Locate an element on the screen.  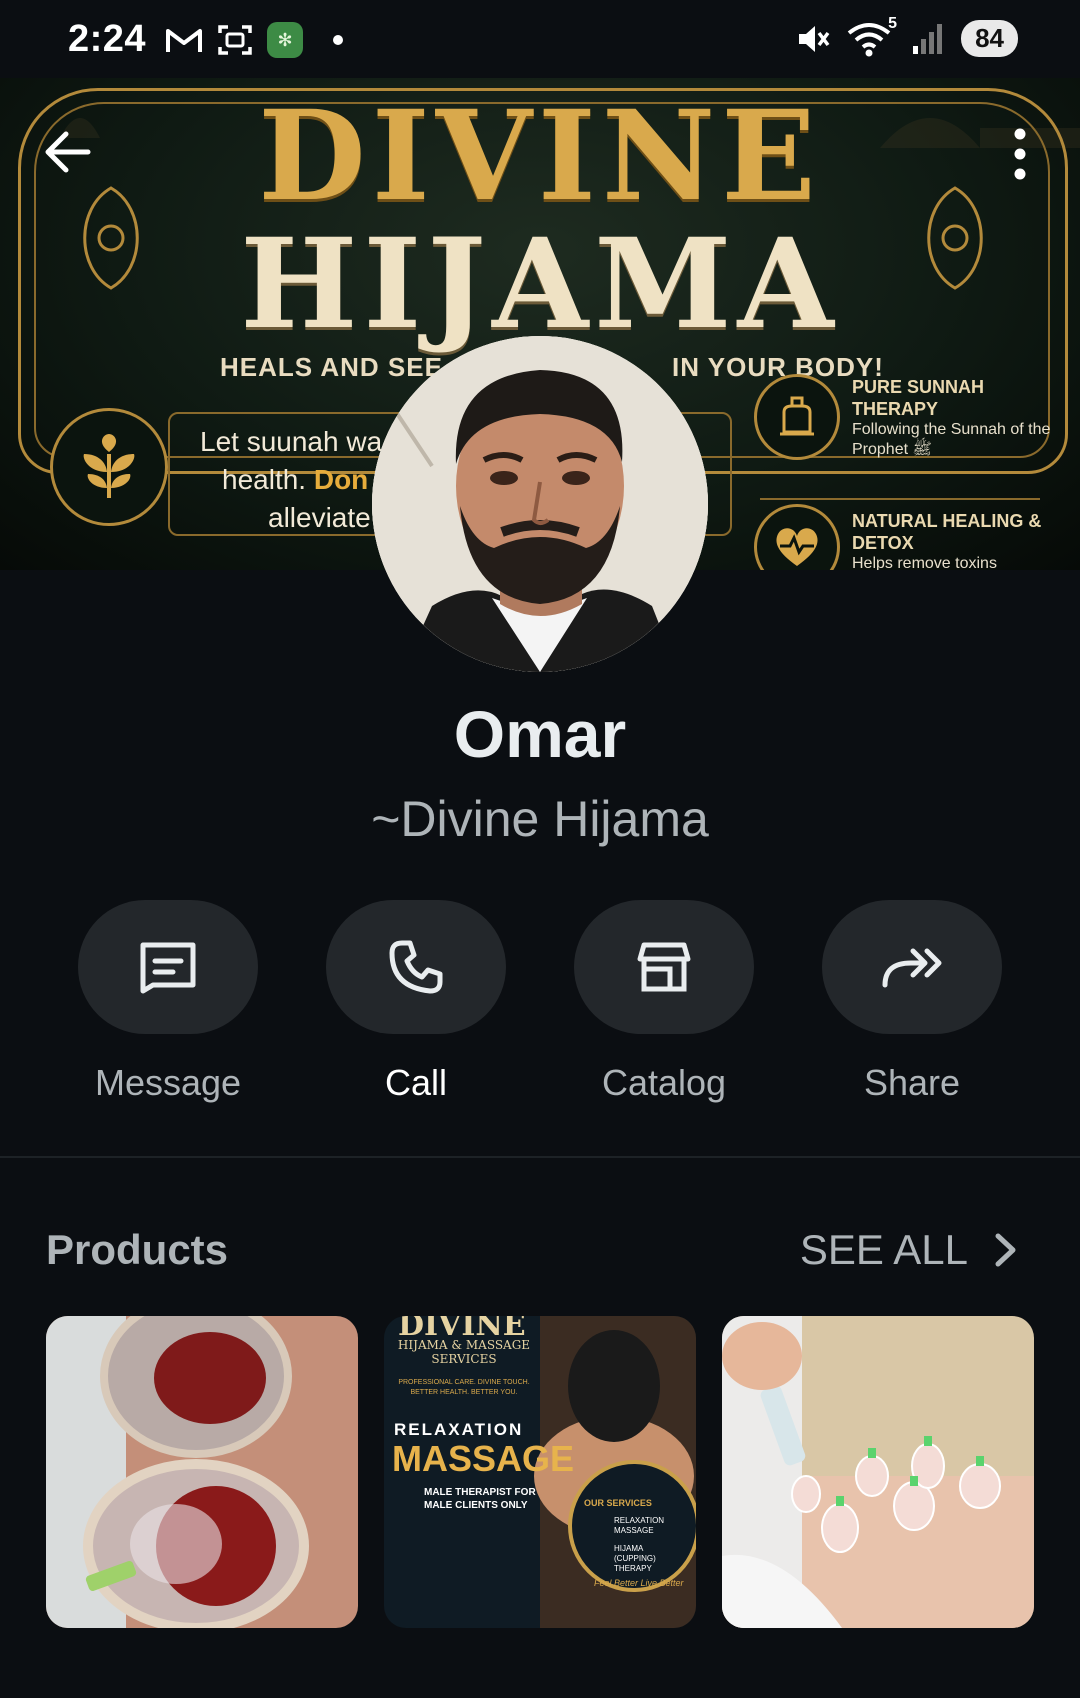
screenshot-icon is located at coordinates (235, 40).